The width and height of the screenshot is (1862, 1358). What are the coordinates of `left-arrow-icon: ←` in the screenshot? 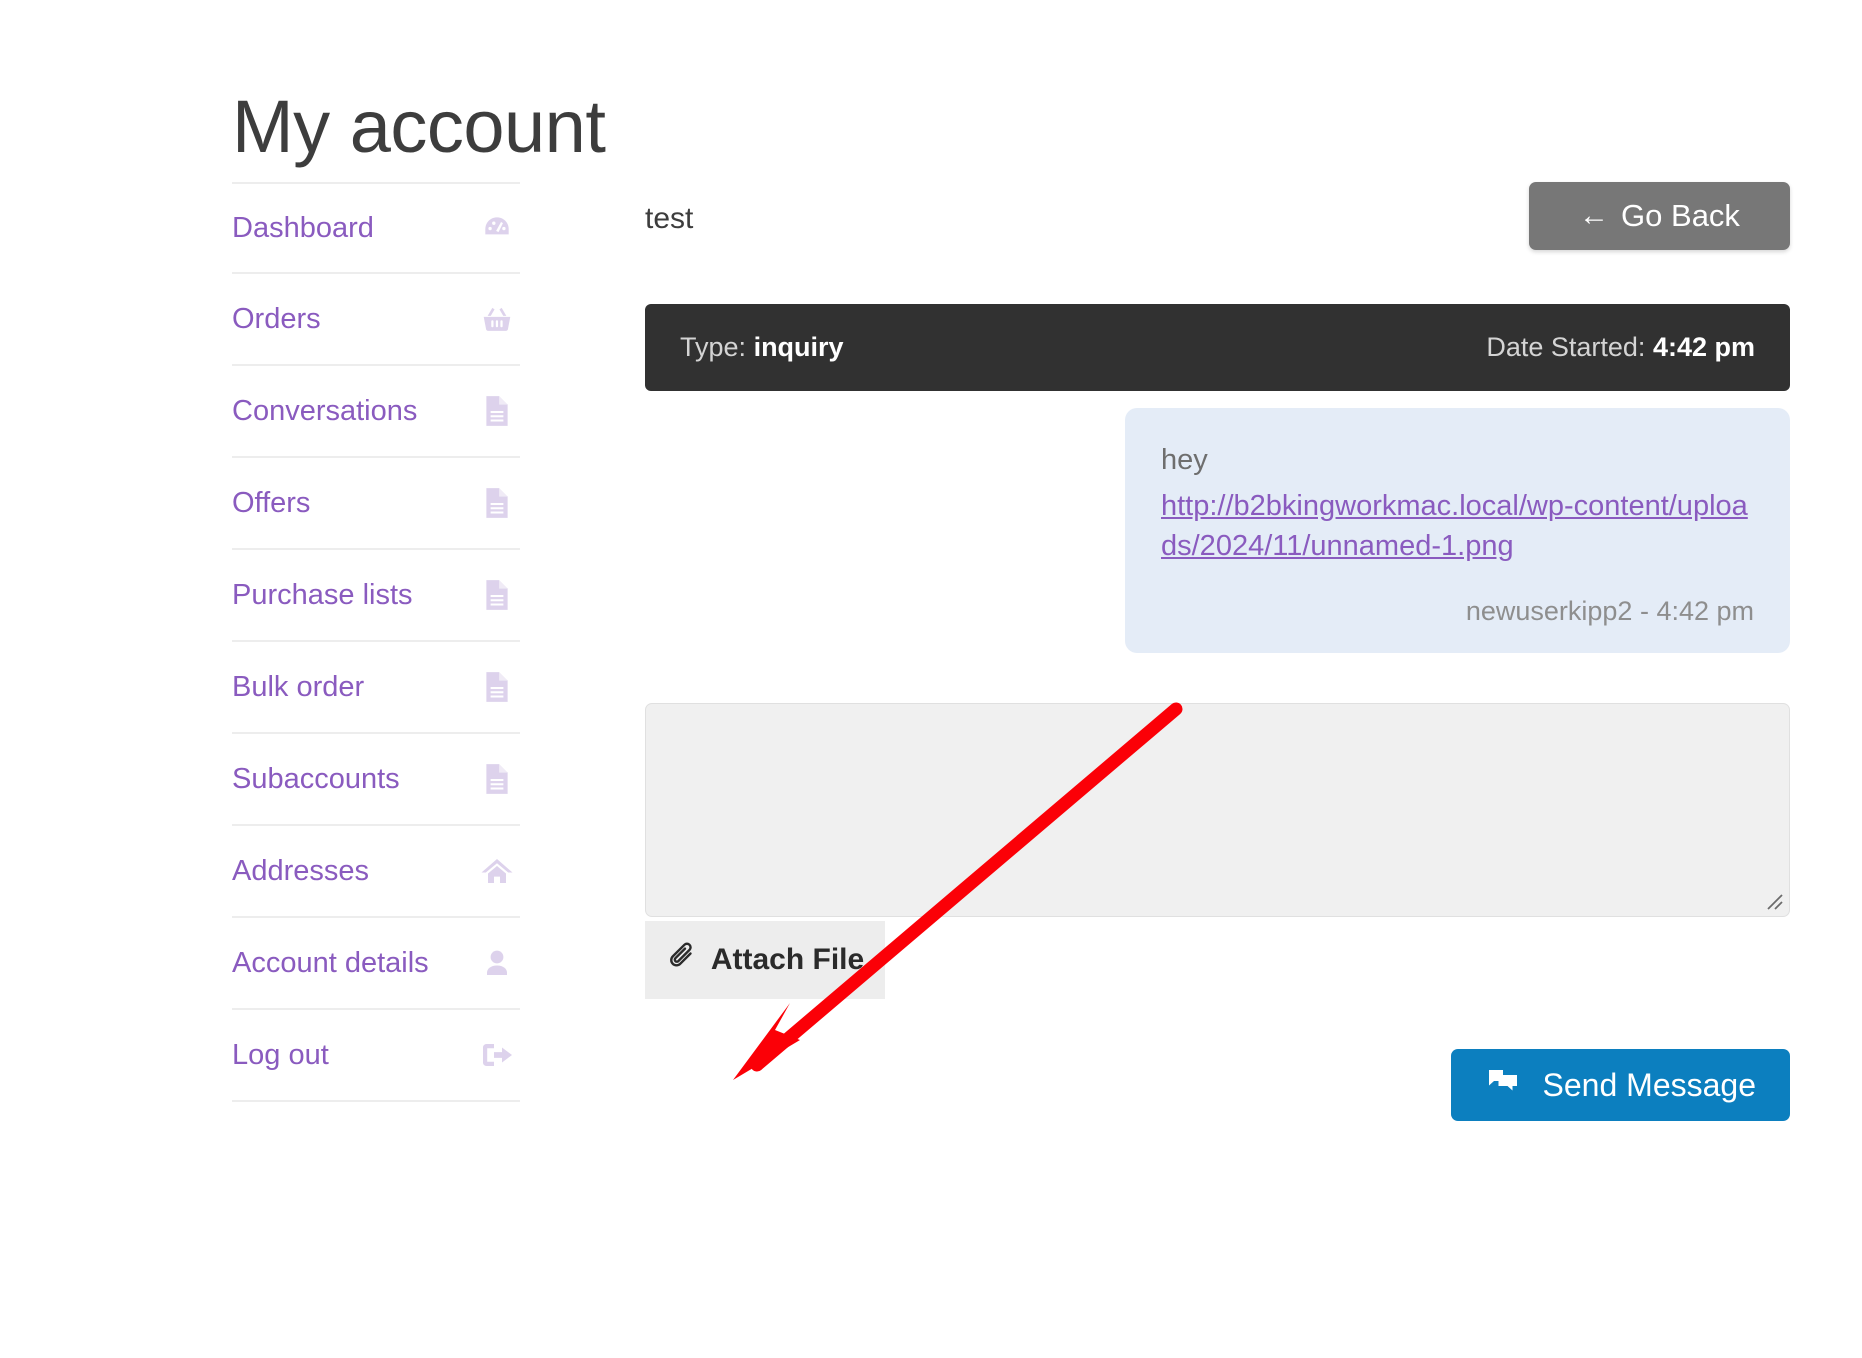 It's located at (1594, 215).